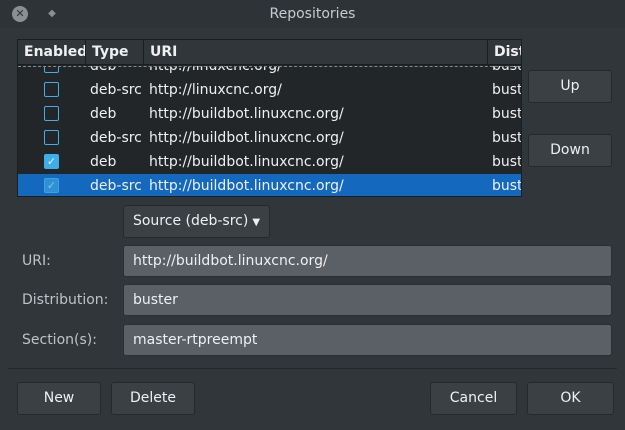 The image size is (625, 430). I want to click on title-bar: ✕ ◆ Repositories, so click(312, 14).